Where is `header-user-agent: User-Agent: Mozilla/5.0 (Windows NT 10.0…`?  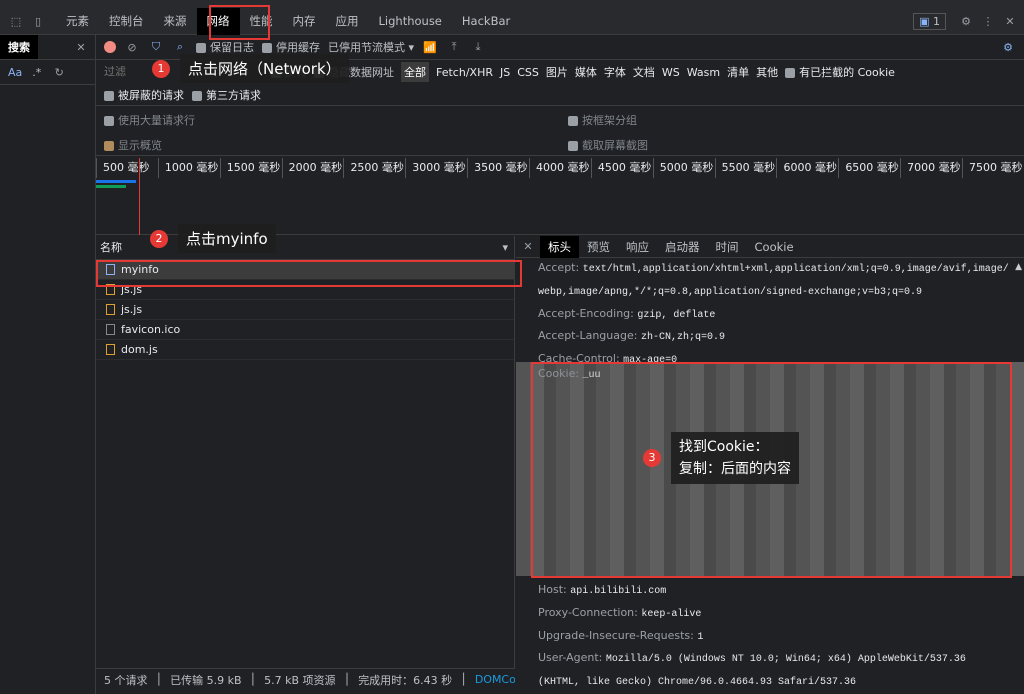
header-user-agent: User-Agent: Mozilla/5.0 (Windows NT 10.0… is located at coordinates (761, 671).